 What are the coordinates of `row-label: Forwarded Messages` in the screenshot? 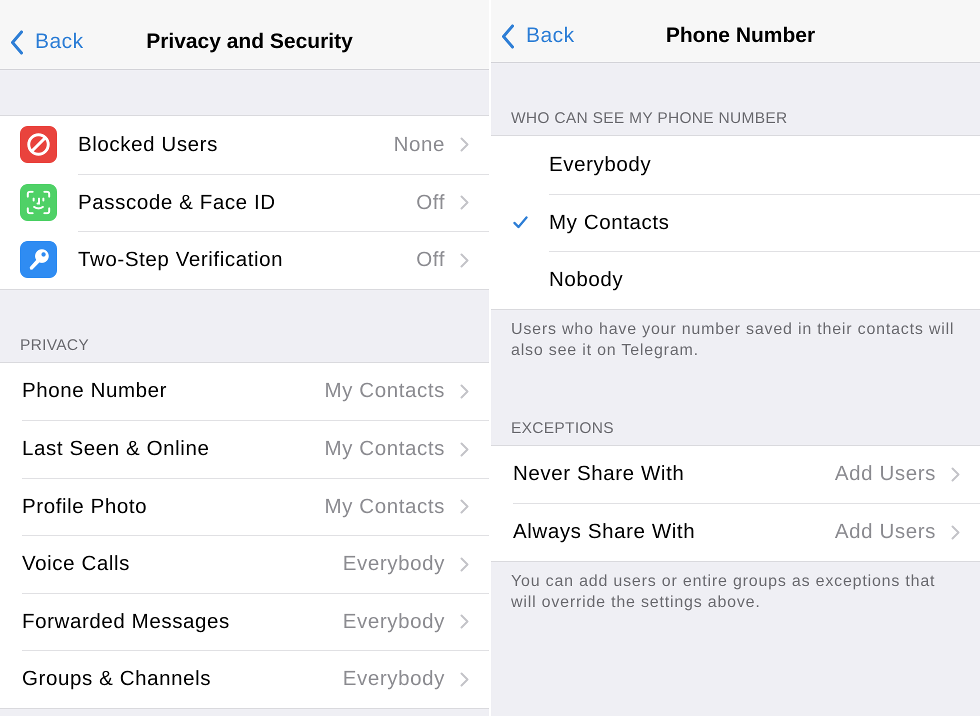 It's located at (126, 622).